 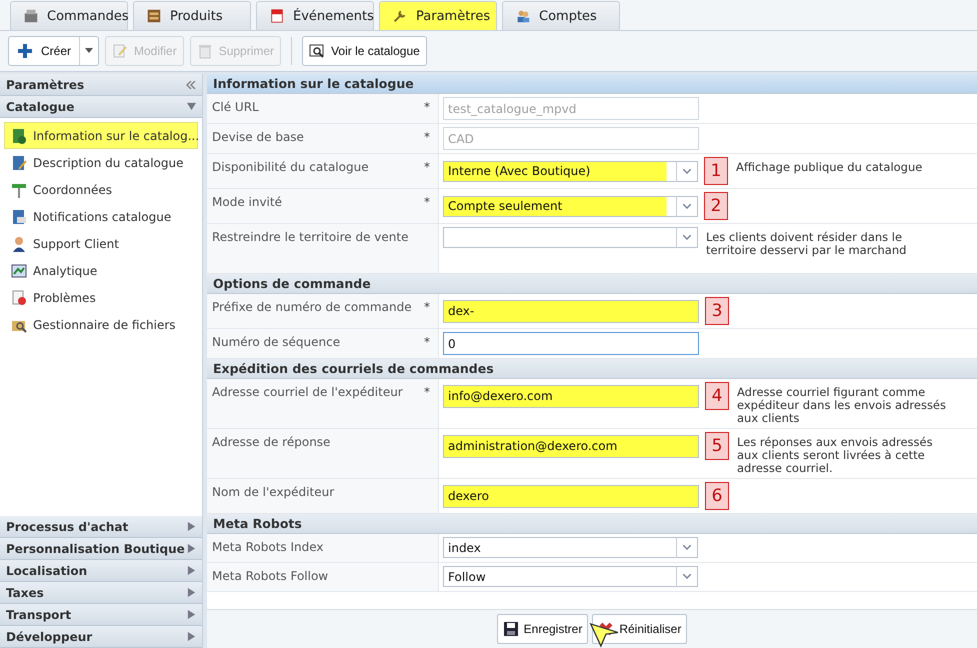 What do you see at coordinates (317, 51) in the screenshot?
I see `search-icon` at bounding box center [317, 51].